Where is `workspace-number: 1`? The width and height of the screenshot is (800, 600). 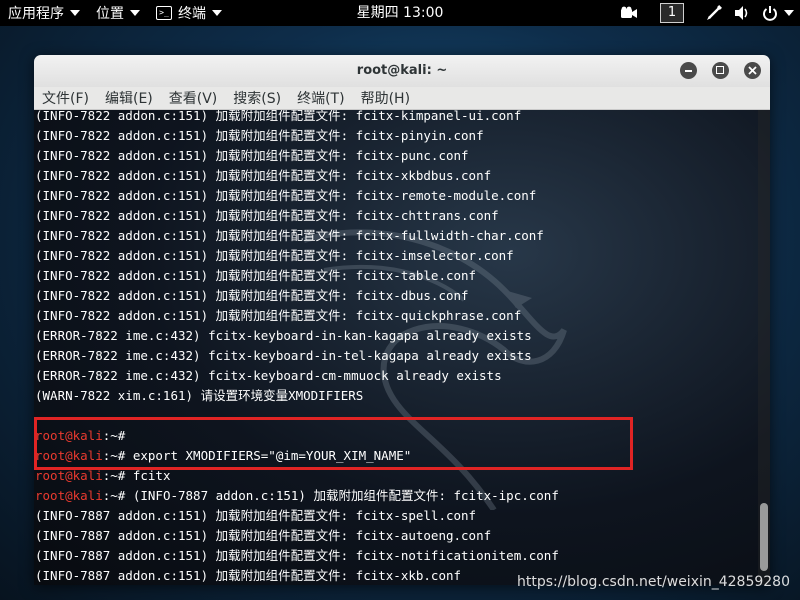 workspace-number: 1 is located at coordinates (672, 13).